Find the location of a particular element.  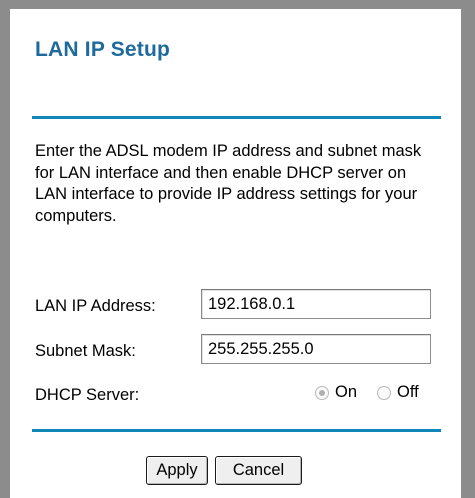

dhcp-off-label: Off is located at coordinates (408, 392).